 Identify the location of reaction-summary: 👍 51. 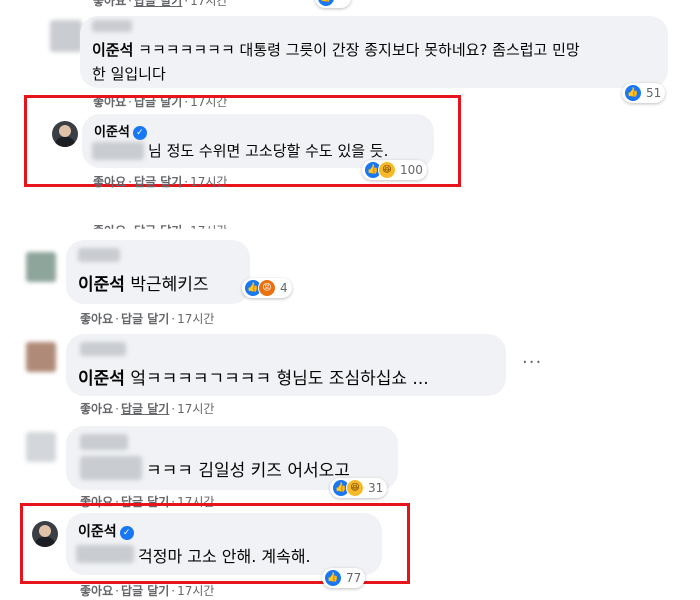
(644, 93).